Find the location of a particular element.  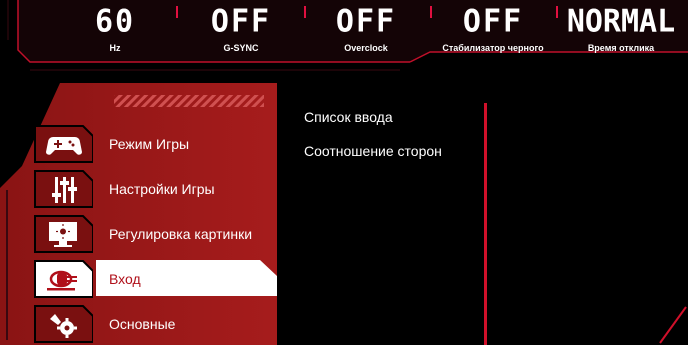

refresh-rate-label: Hz is located at coordinates (115, 48).